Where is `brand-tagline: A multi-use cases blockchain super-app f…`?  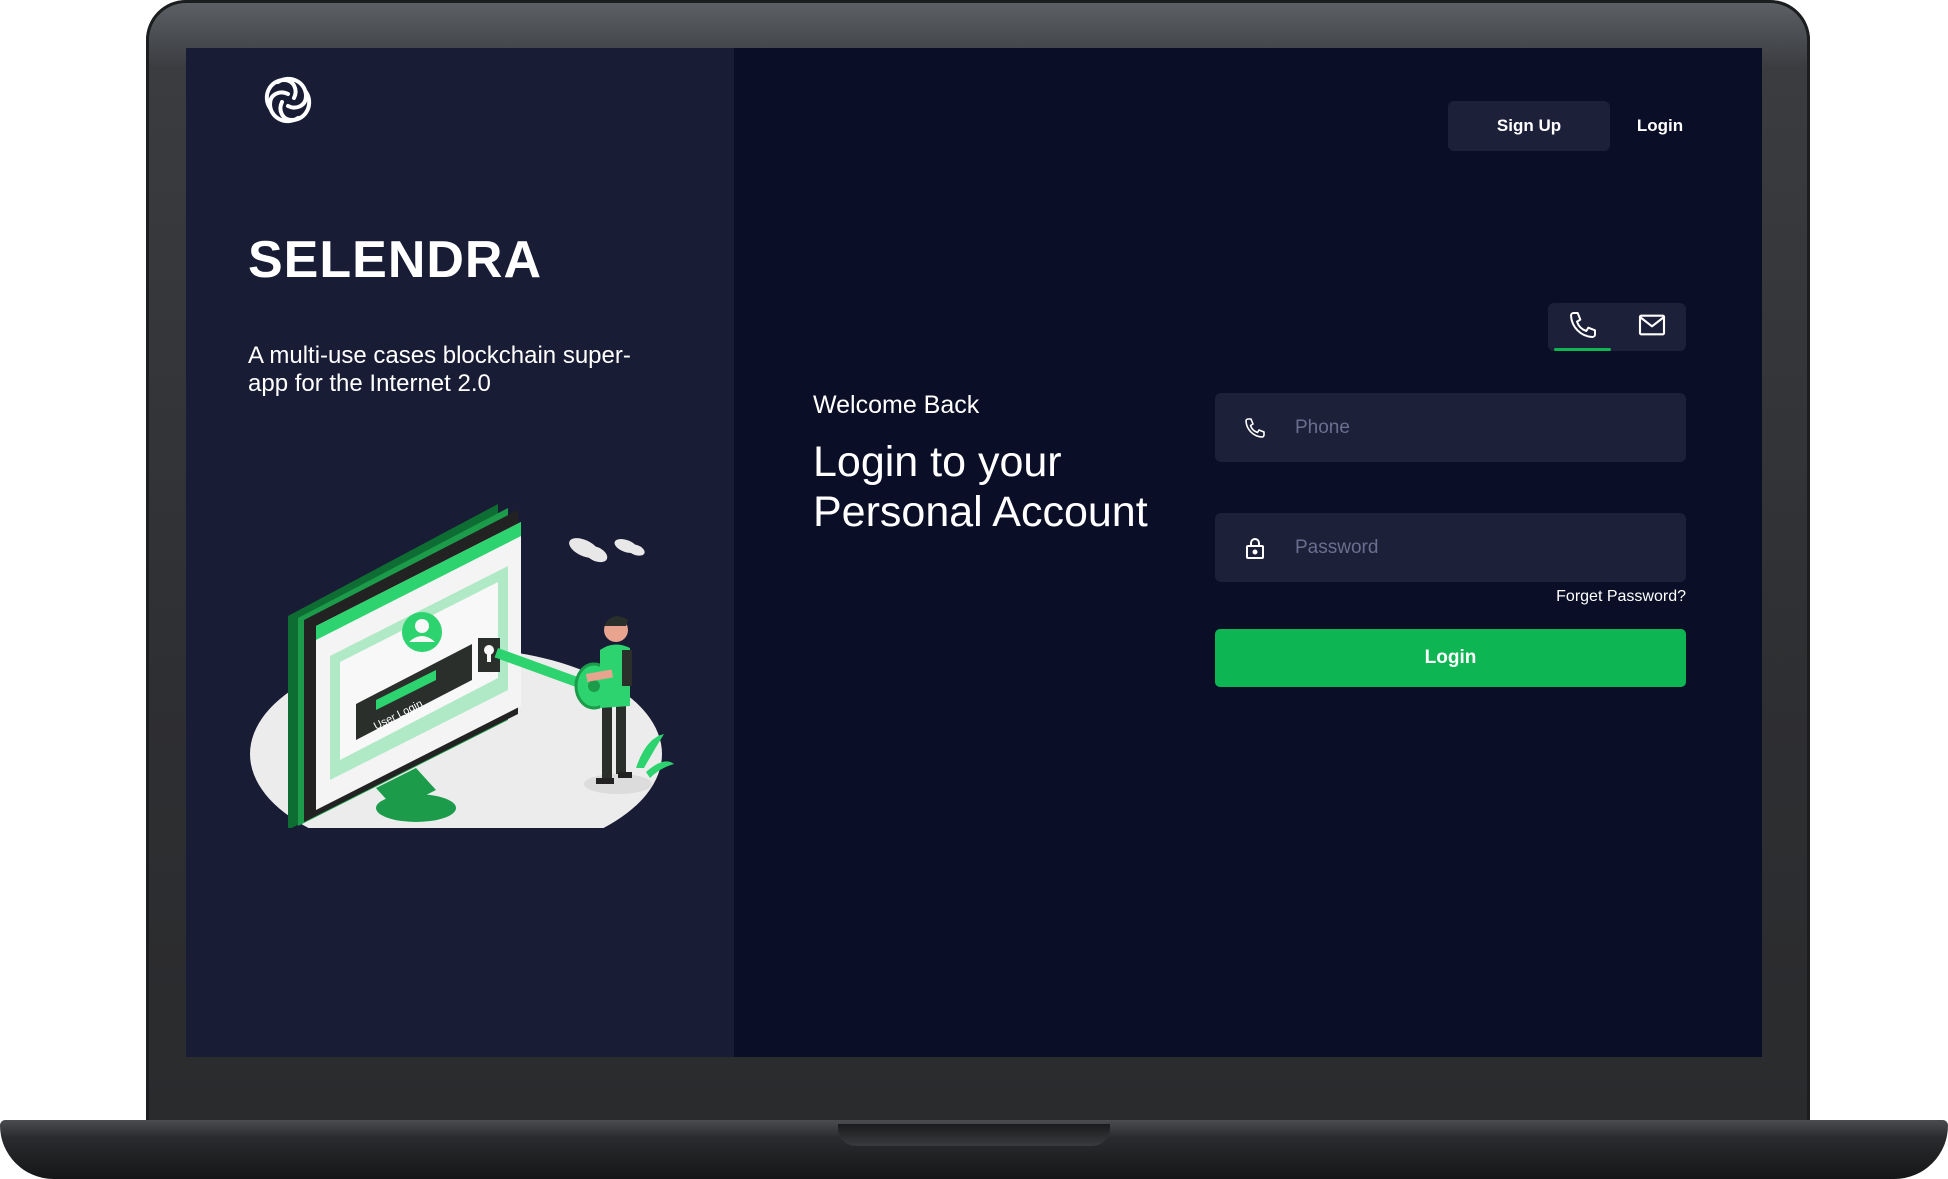
brand-tagline: A multi-use cases blockchain super-app f… is located at coordinates (439, 369).